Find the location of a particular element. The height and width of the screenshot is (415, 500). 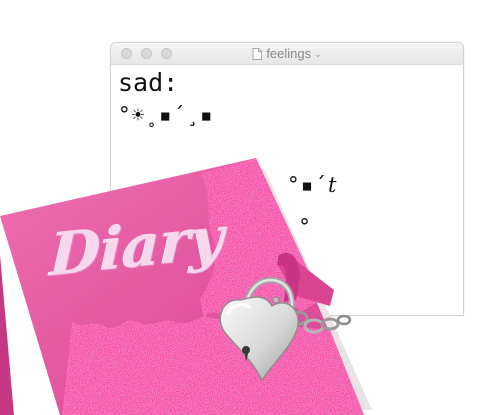

text-line-1: sad: is located at coordinates (148, 82).